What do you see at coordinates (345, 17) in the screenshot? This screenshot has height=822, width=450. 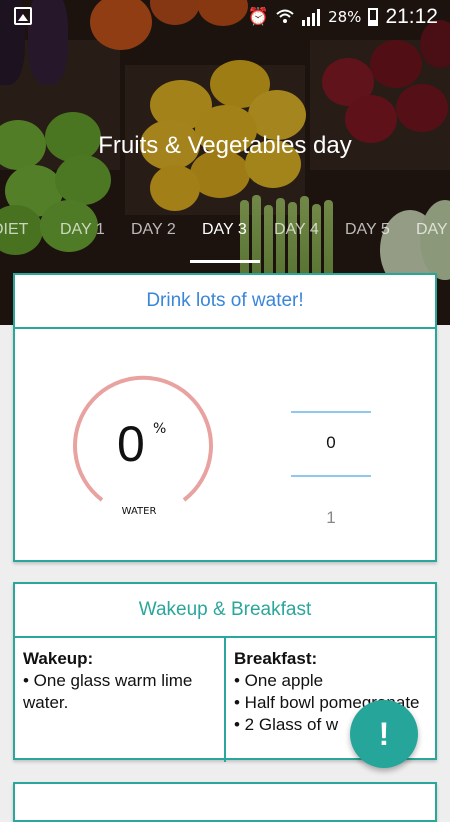 I see `battery-percent: 28%` at bounding box center [345, 17].